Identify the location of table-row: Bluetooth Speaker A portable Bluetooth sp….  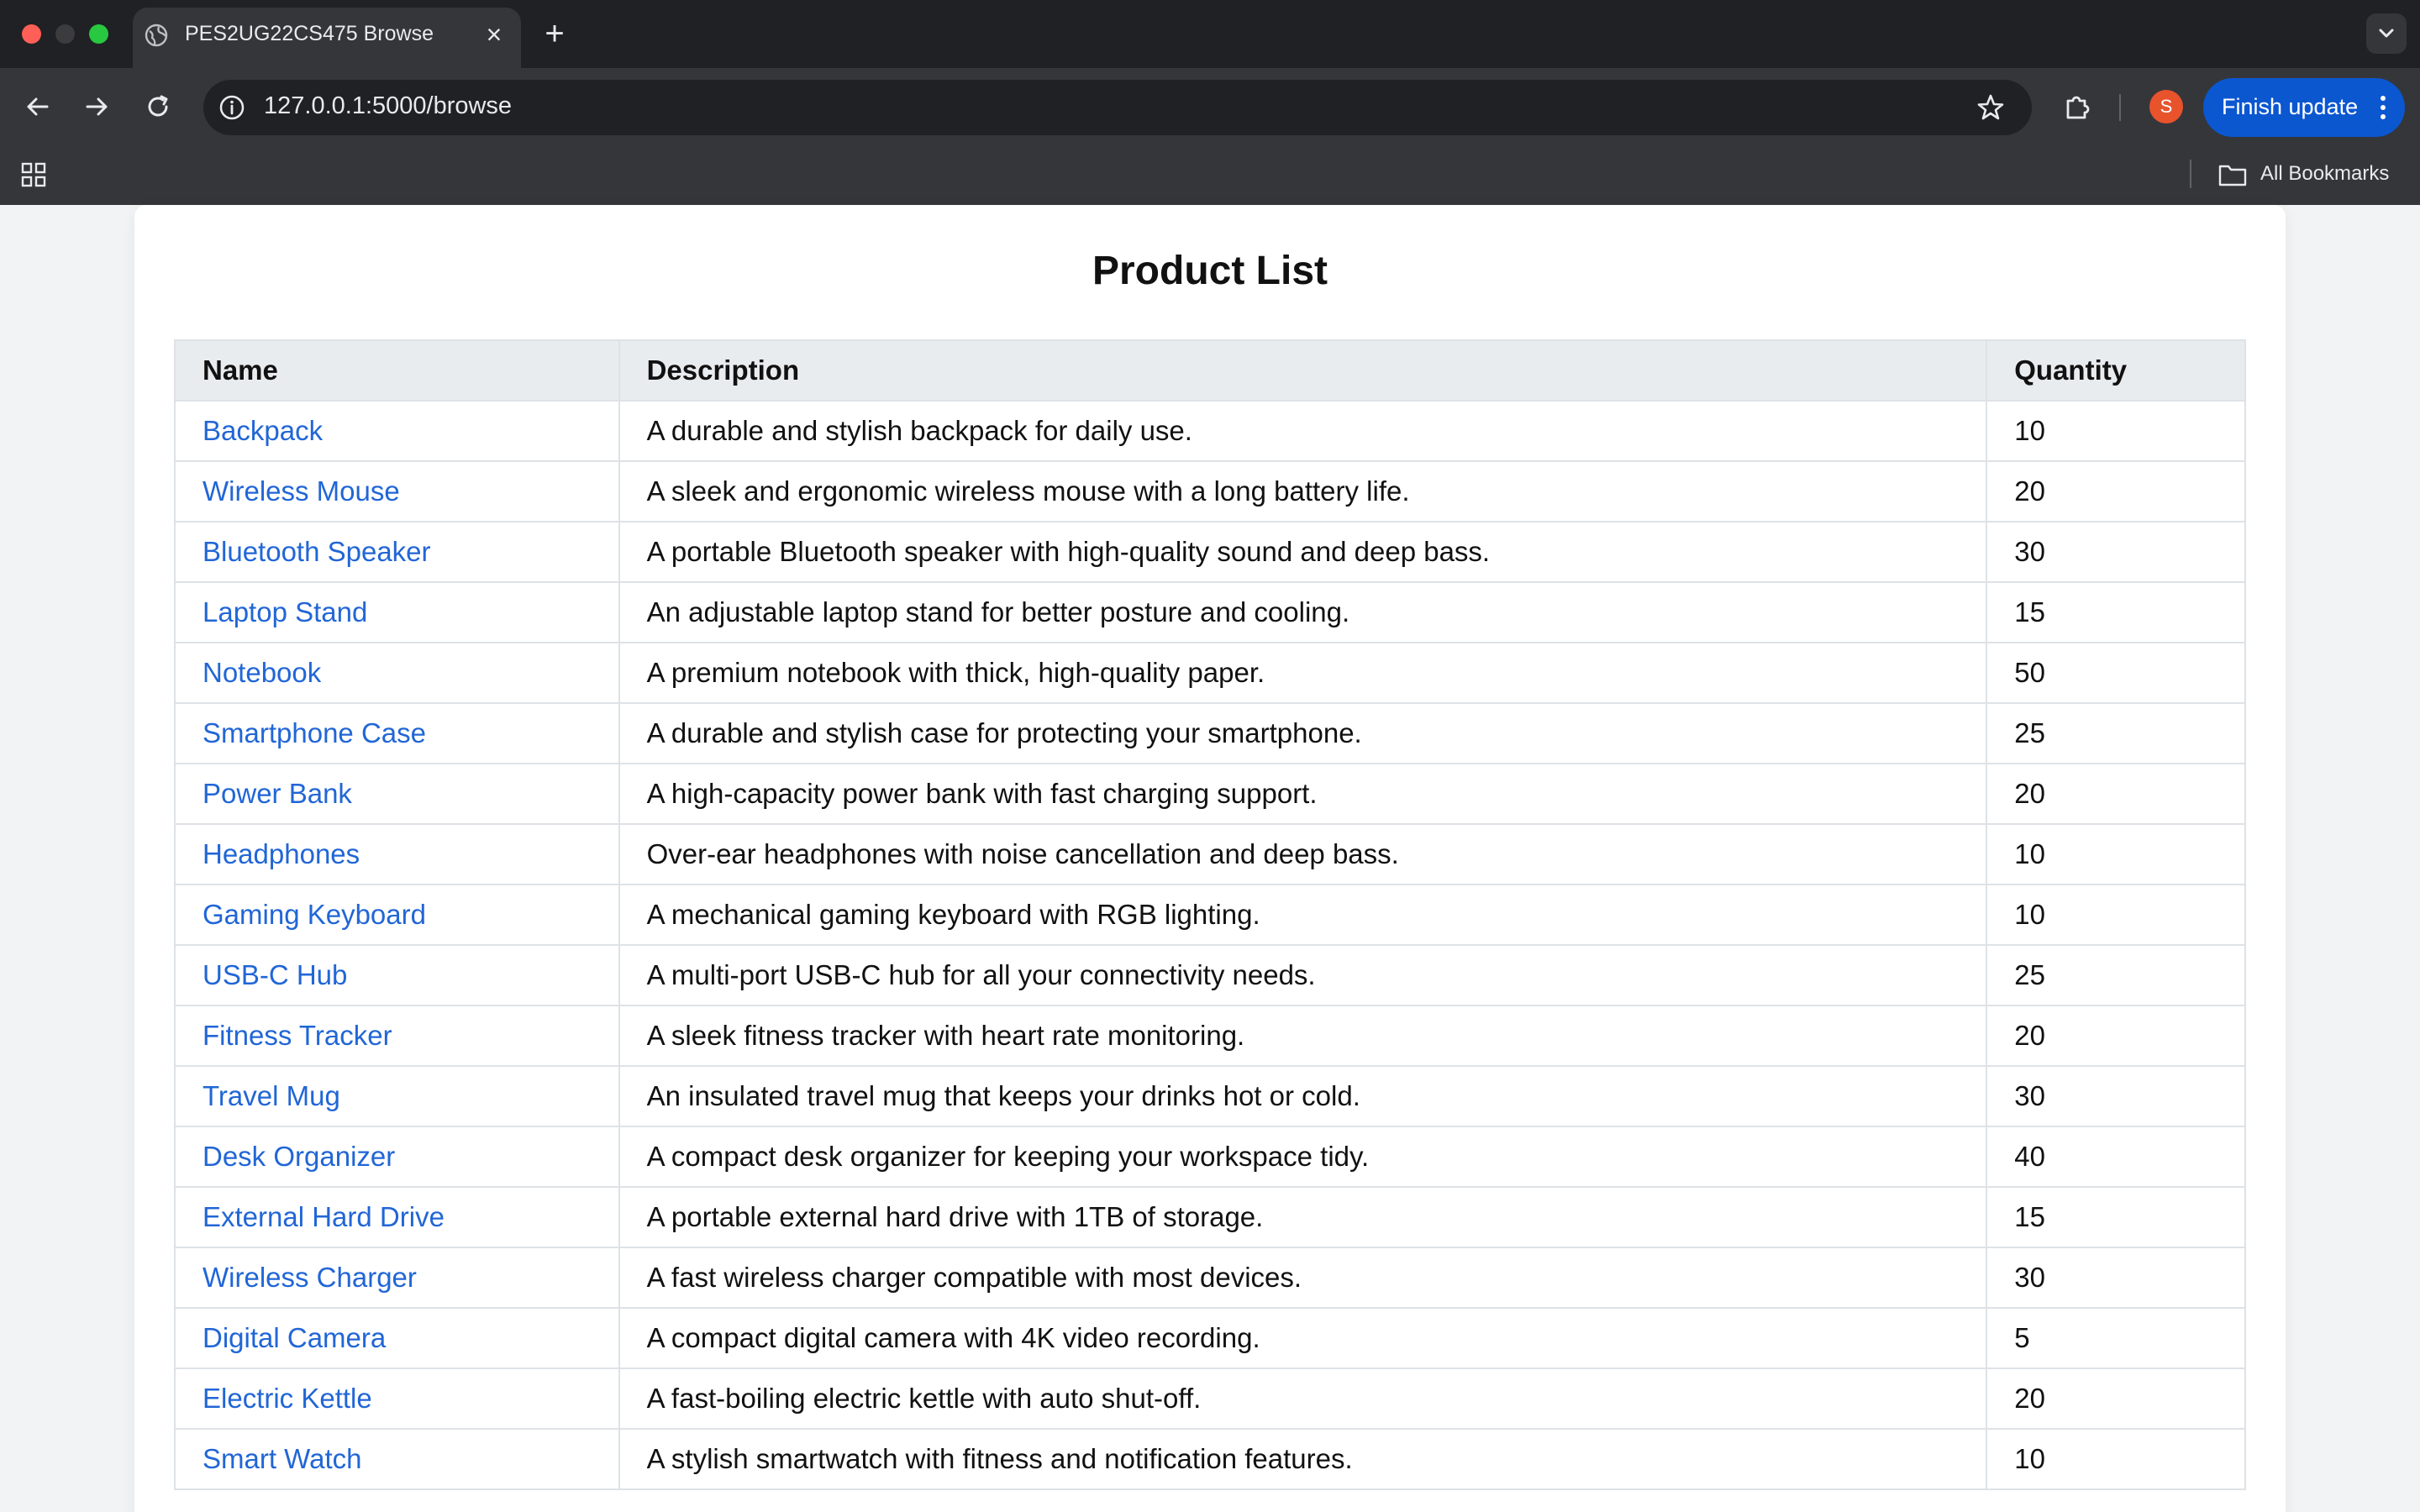
(1210, 552).